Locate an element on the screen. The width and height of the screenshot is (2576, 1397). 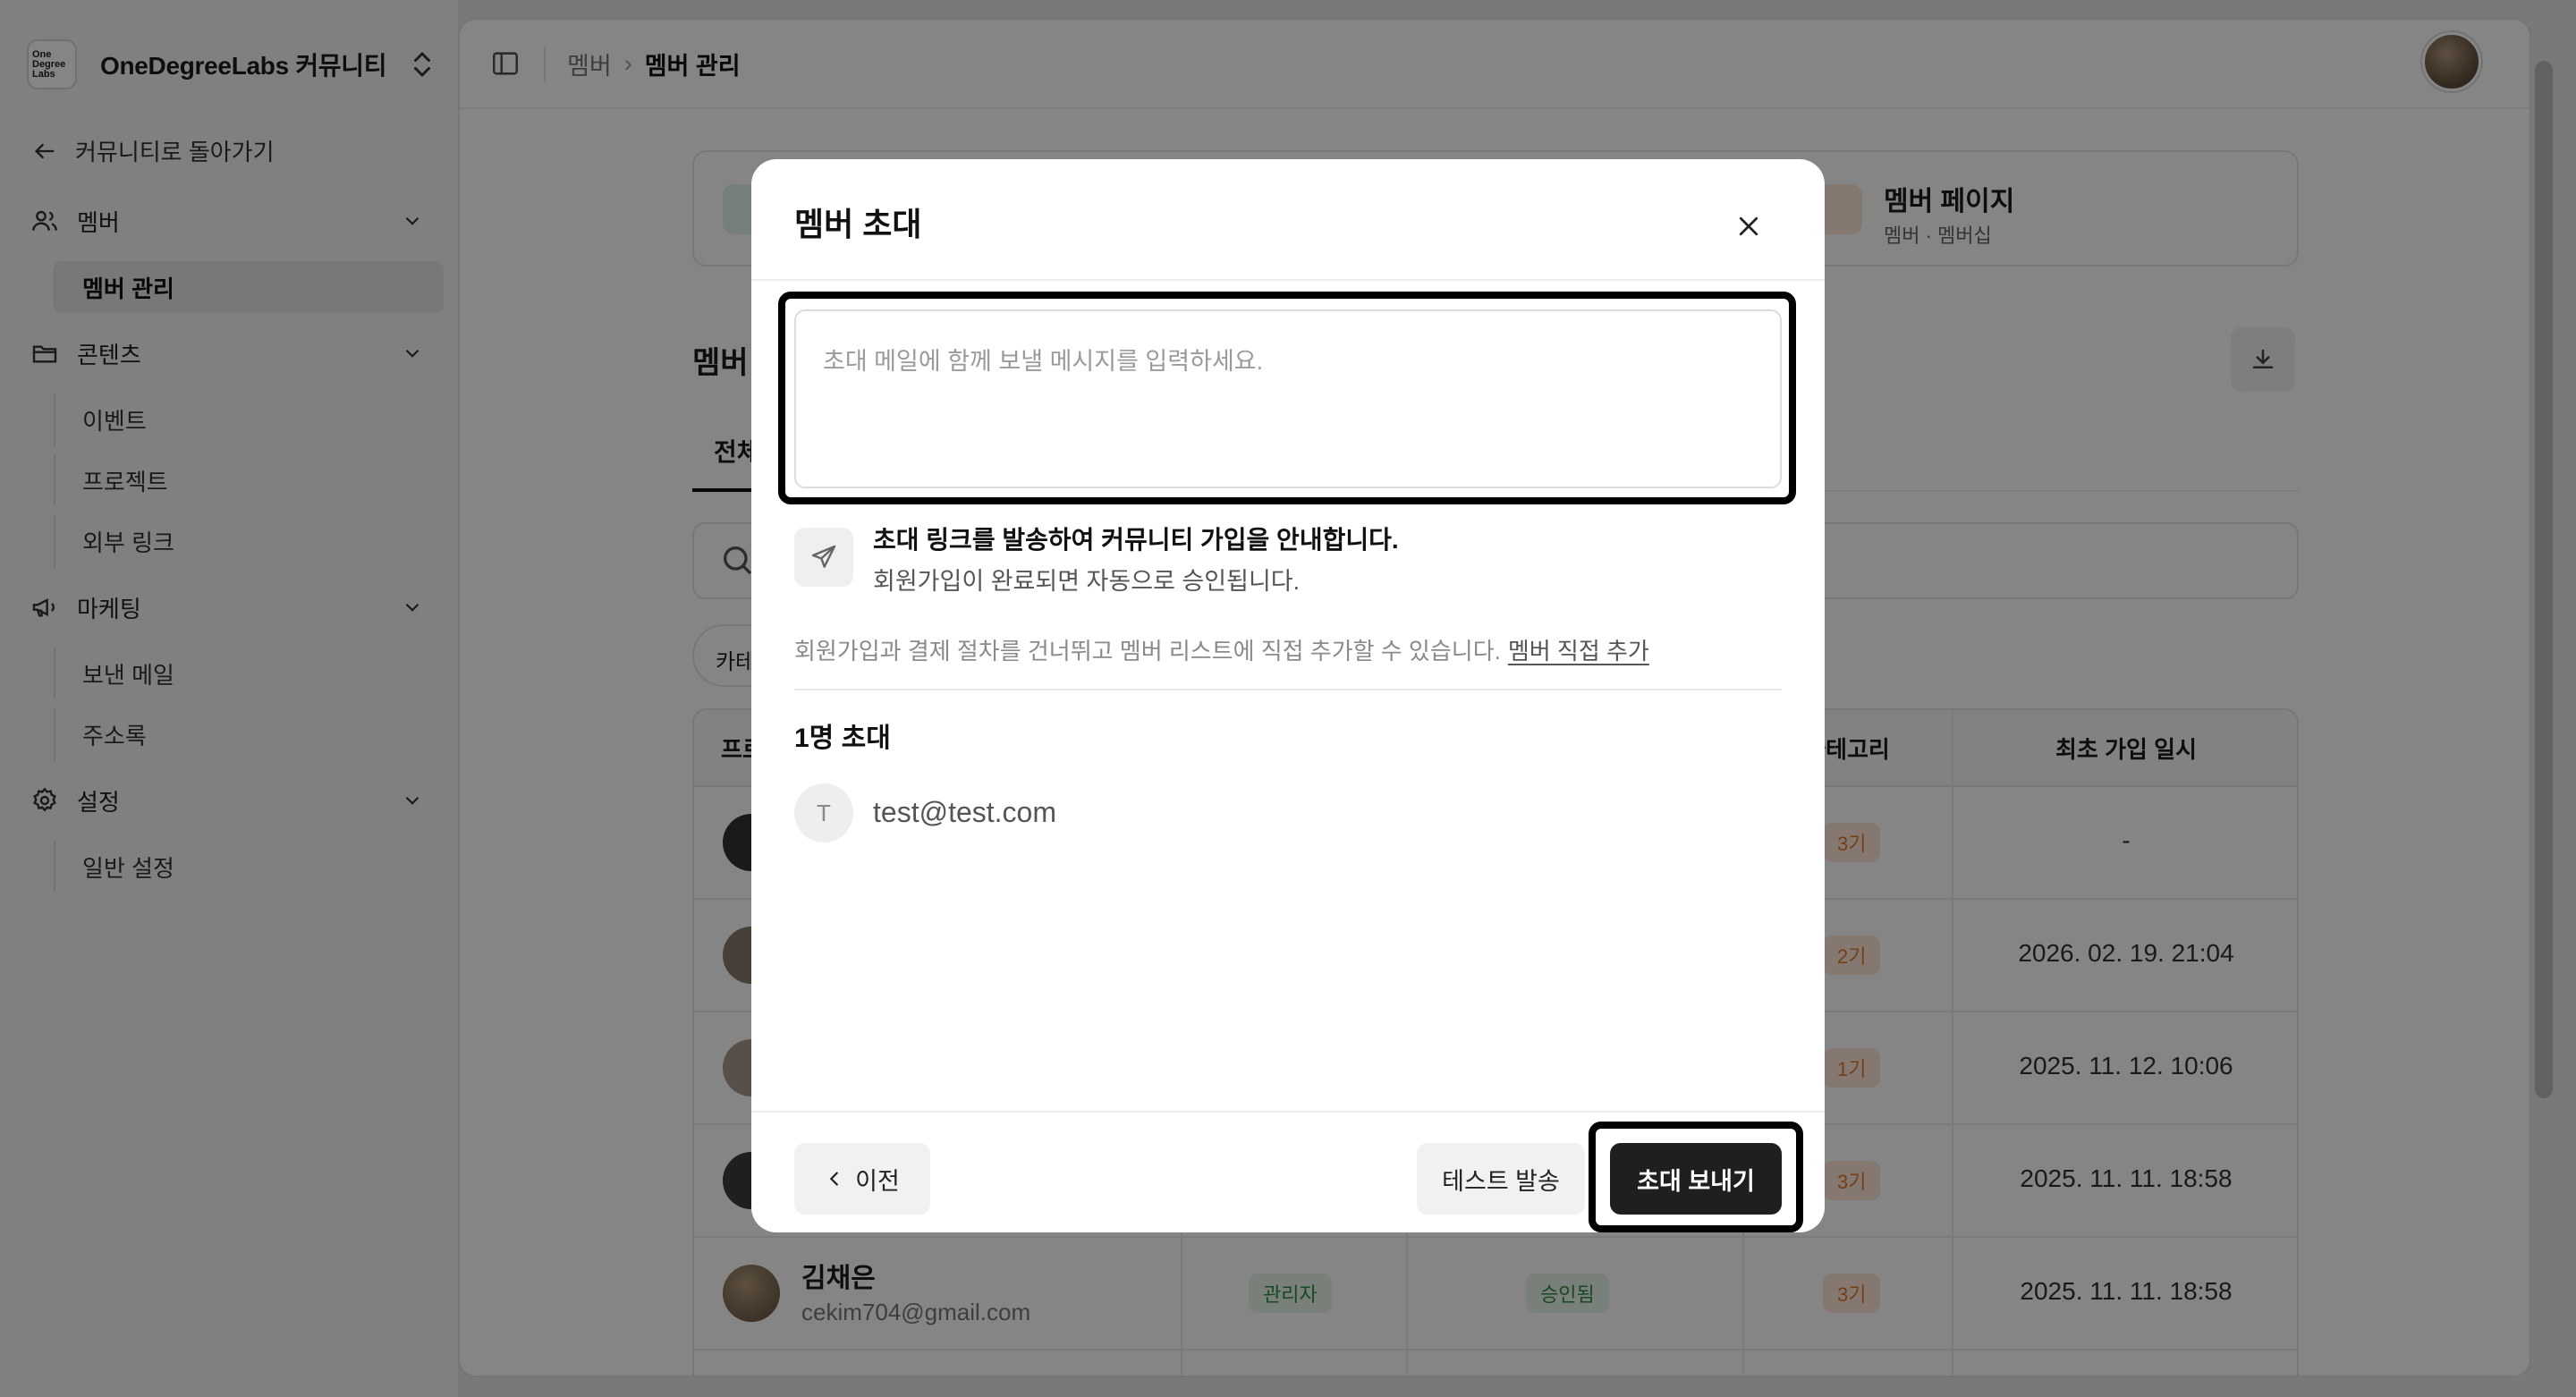
send-invite-button: 초대 보내기 is located at coordinates (1696, 1179).